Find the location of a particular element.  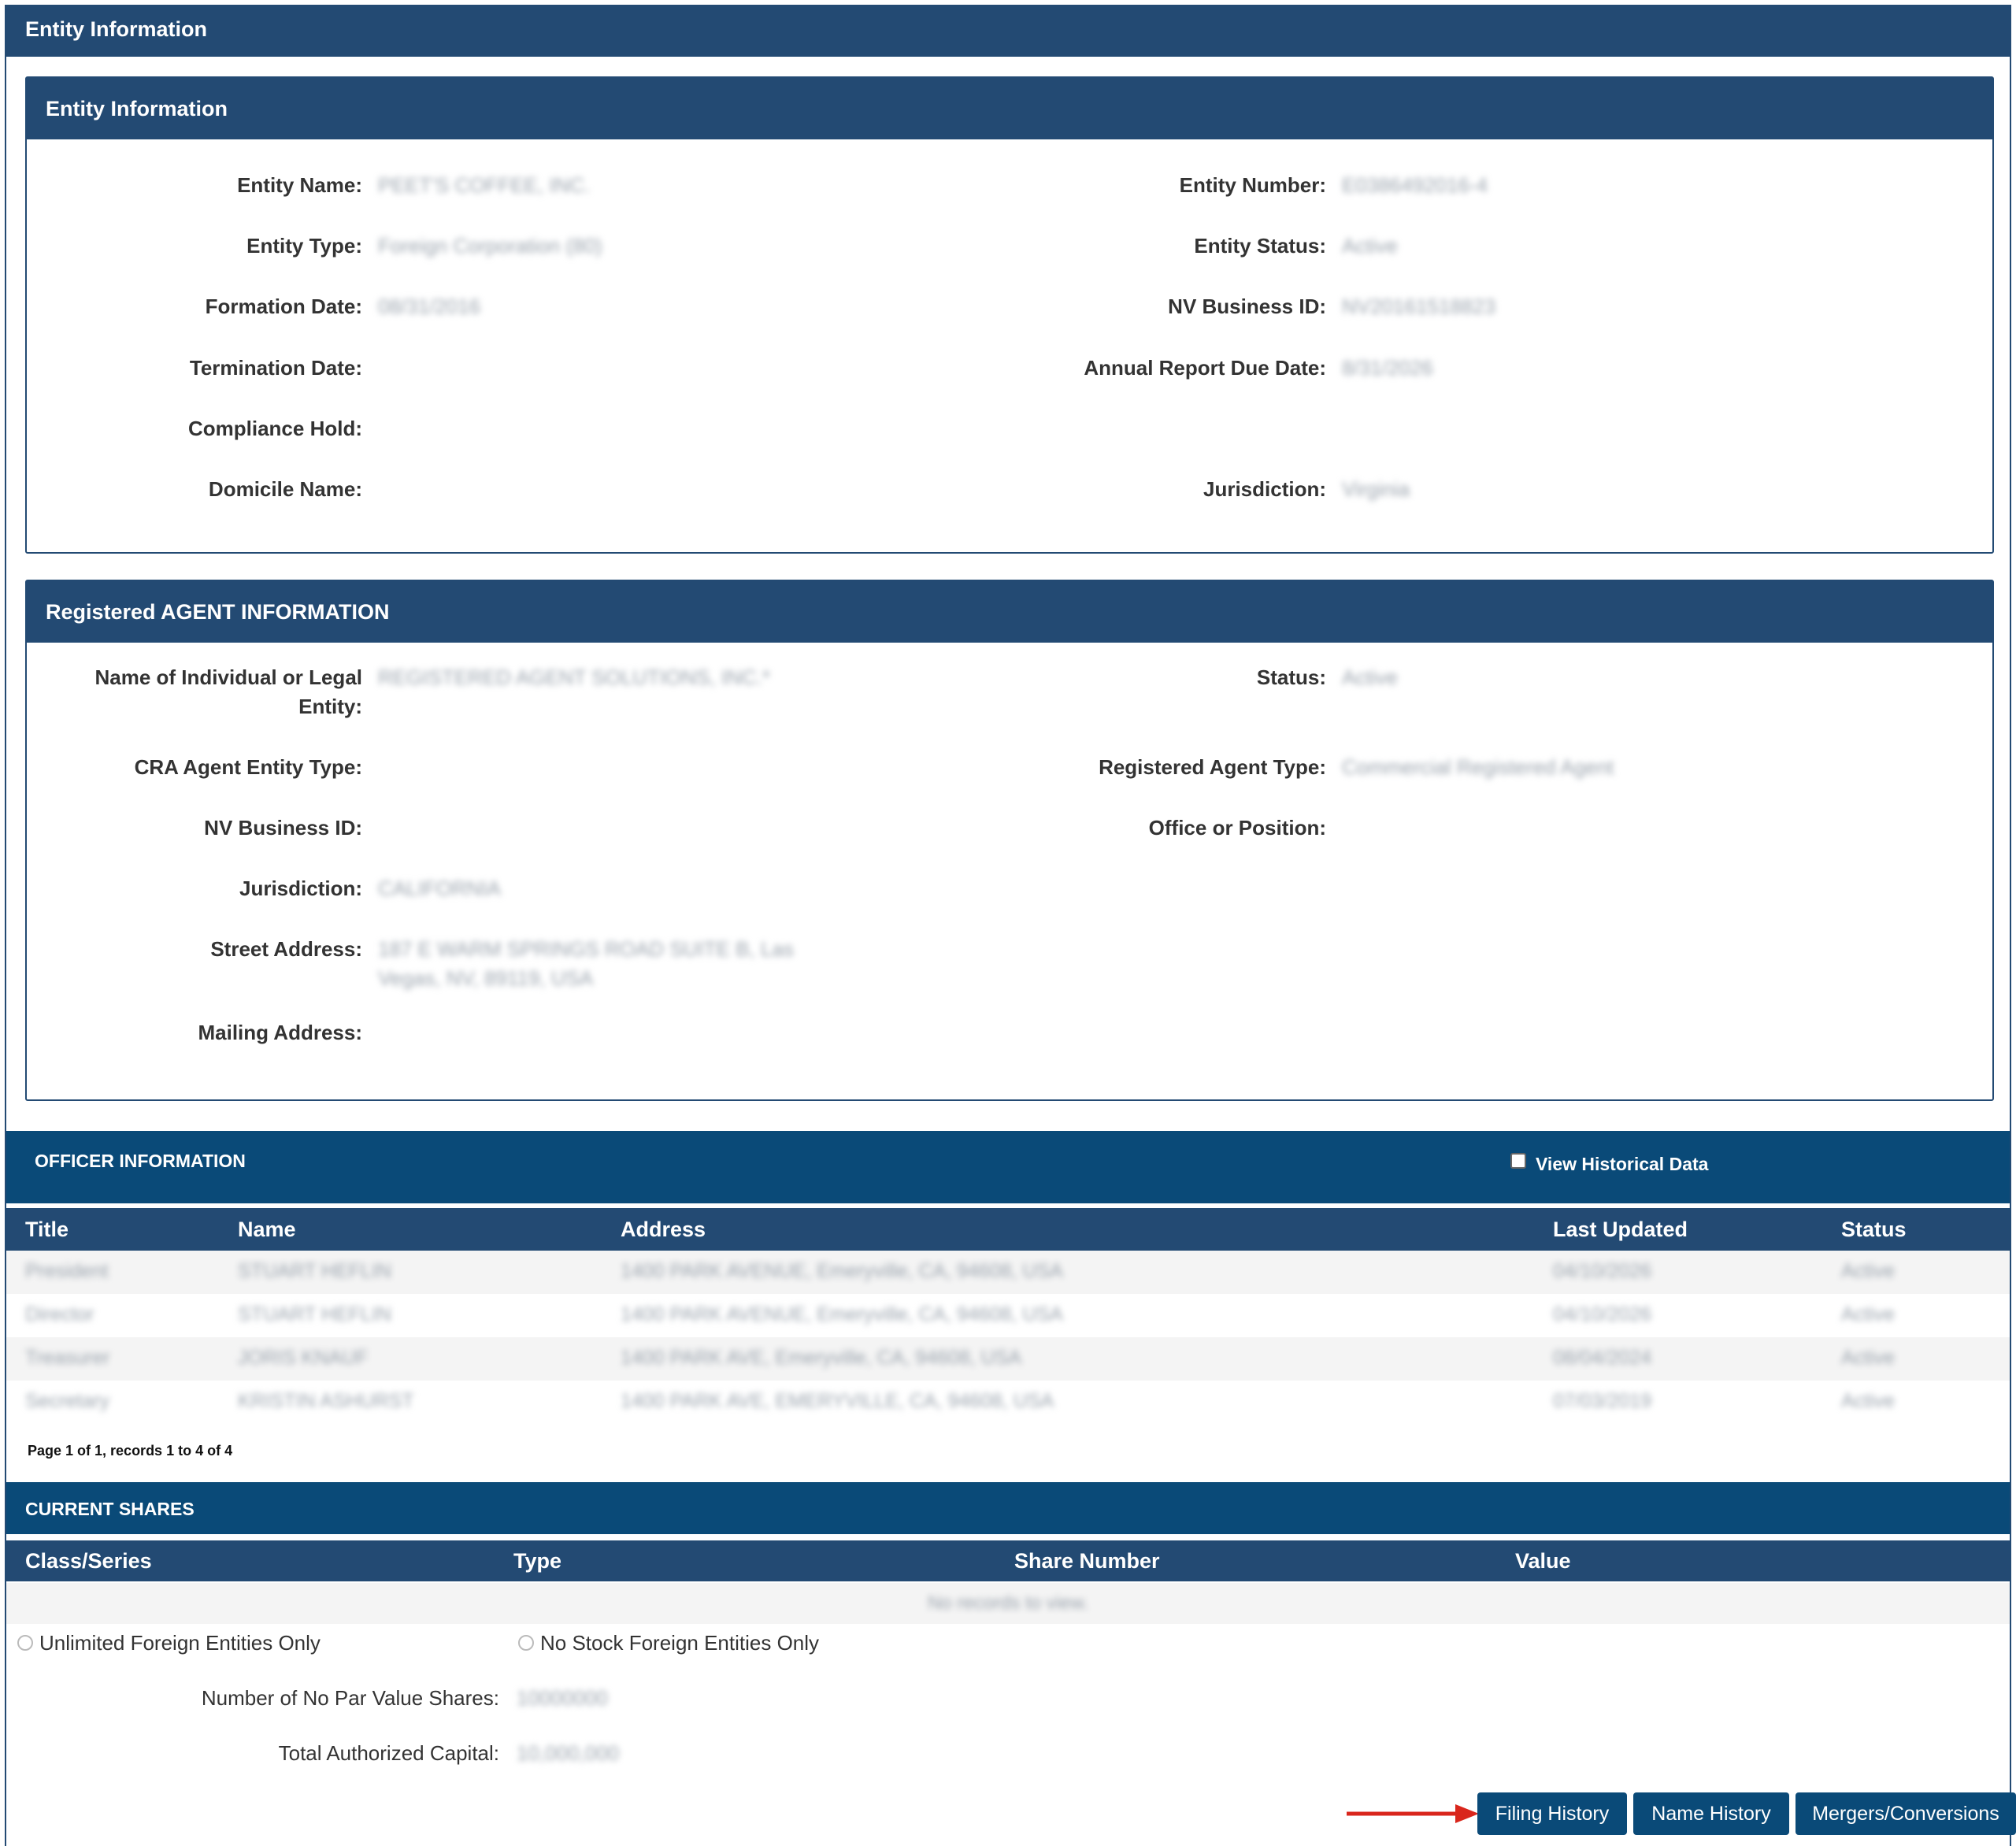

nv-business-id-value: NV20161518823 is located at coordinates (1419, 306).